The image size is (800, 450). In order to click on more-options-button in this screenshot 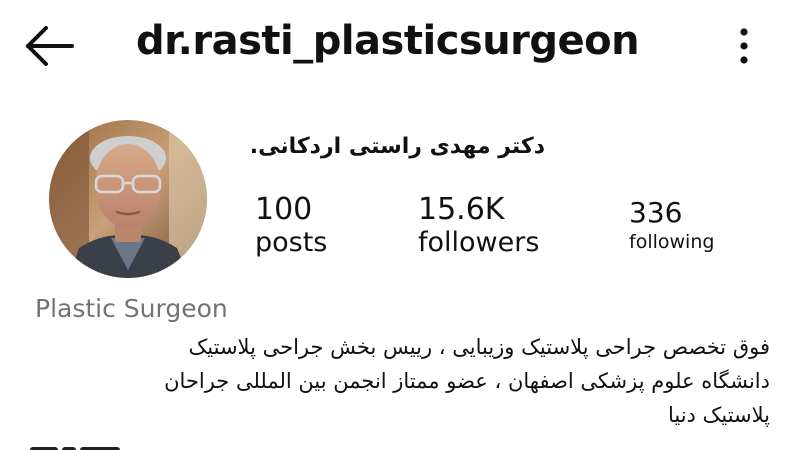, I will do `click(744, 46)`.